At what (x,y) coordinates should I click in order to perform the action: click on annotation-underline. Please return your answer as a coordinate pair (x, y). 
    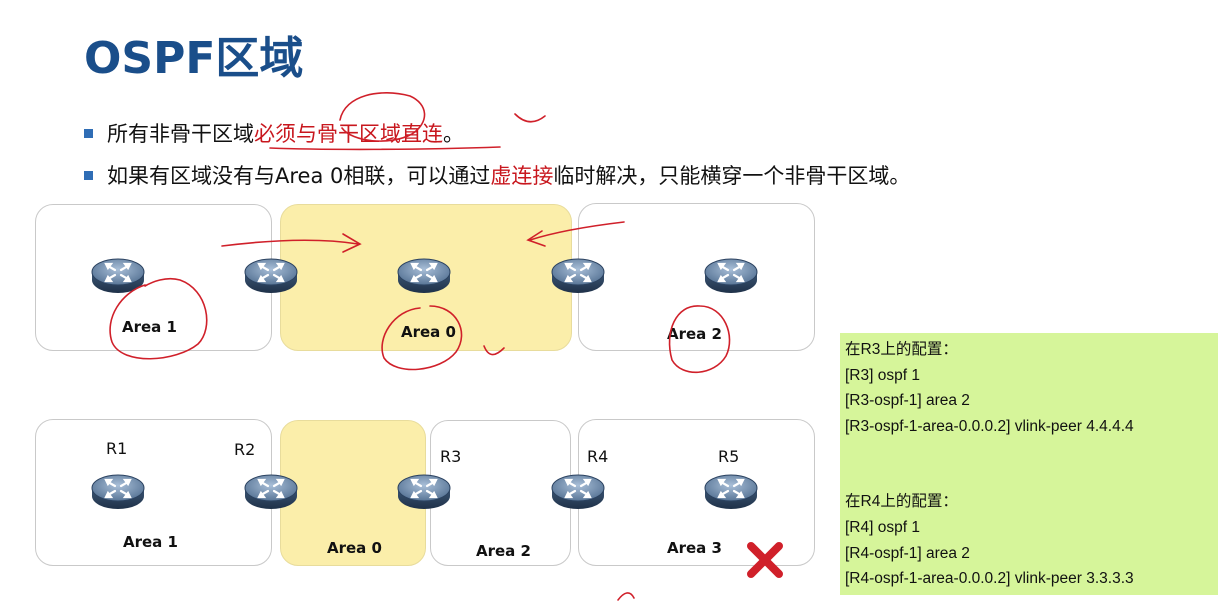
    Looking at the image, I should click on (385, 148).